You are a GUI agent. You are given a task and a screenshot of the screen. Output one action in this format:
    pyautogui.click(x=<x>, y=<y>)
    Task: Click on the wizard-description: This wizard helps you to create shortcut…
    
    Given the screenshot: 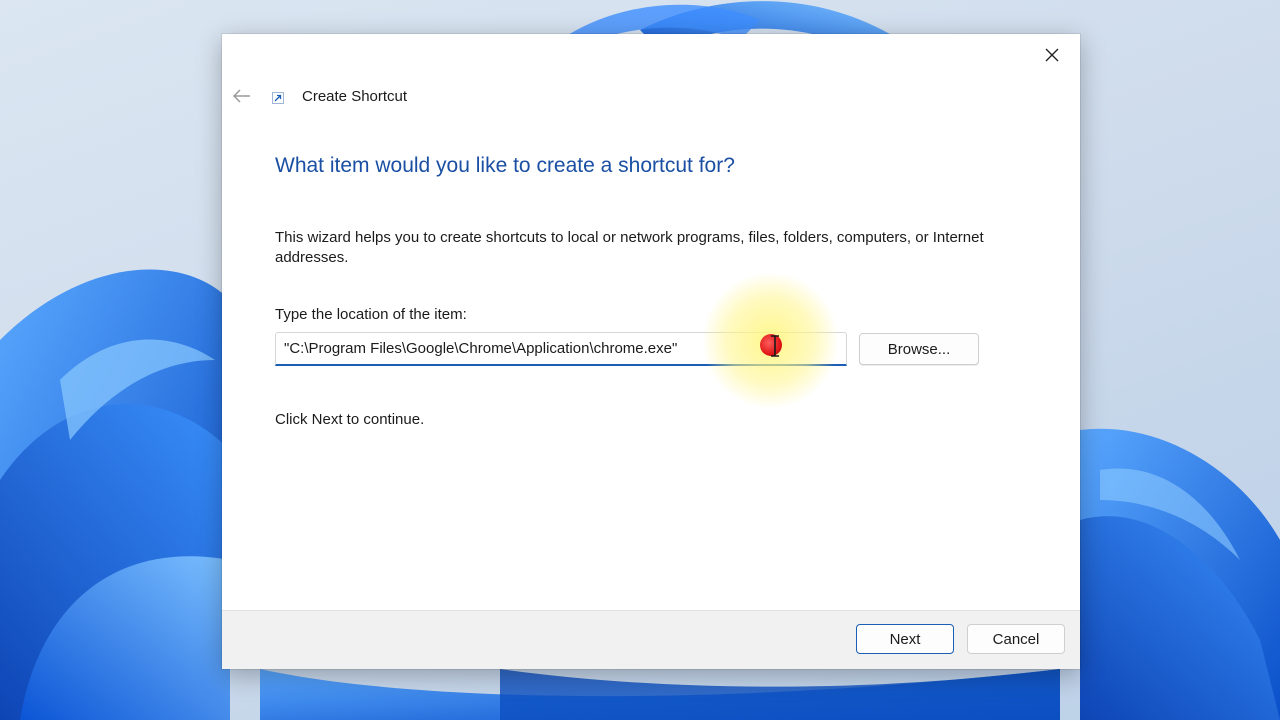 What is the action you would take?
    pyautogui.click(x=629, y=247)
    